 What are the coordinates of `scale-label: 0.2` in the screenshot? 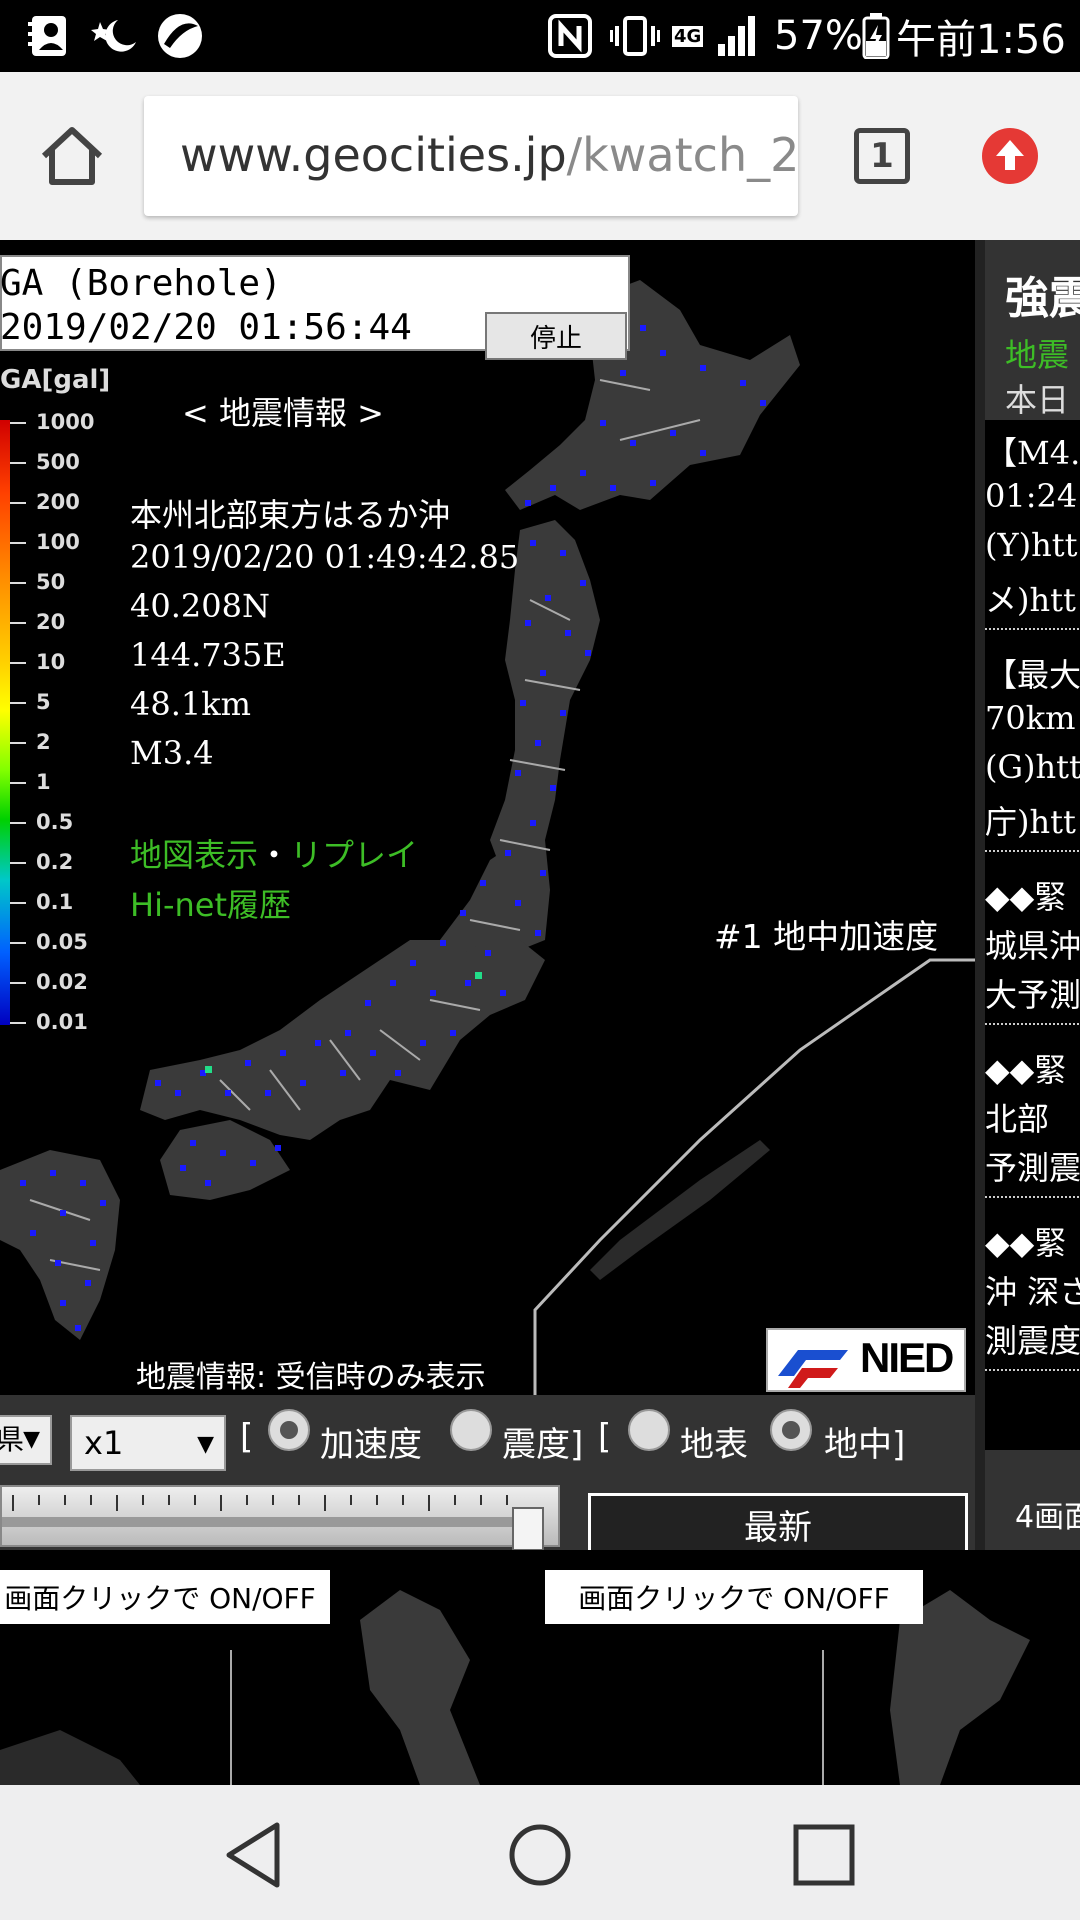 It's located at (55, 862).